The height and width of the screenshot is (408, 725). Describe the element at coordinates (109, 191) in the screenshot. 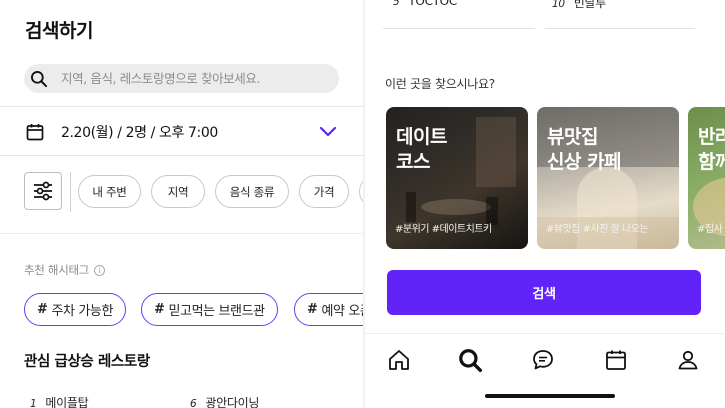

I see `chip-nearby: 내 주변` at that location.